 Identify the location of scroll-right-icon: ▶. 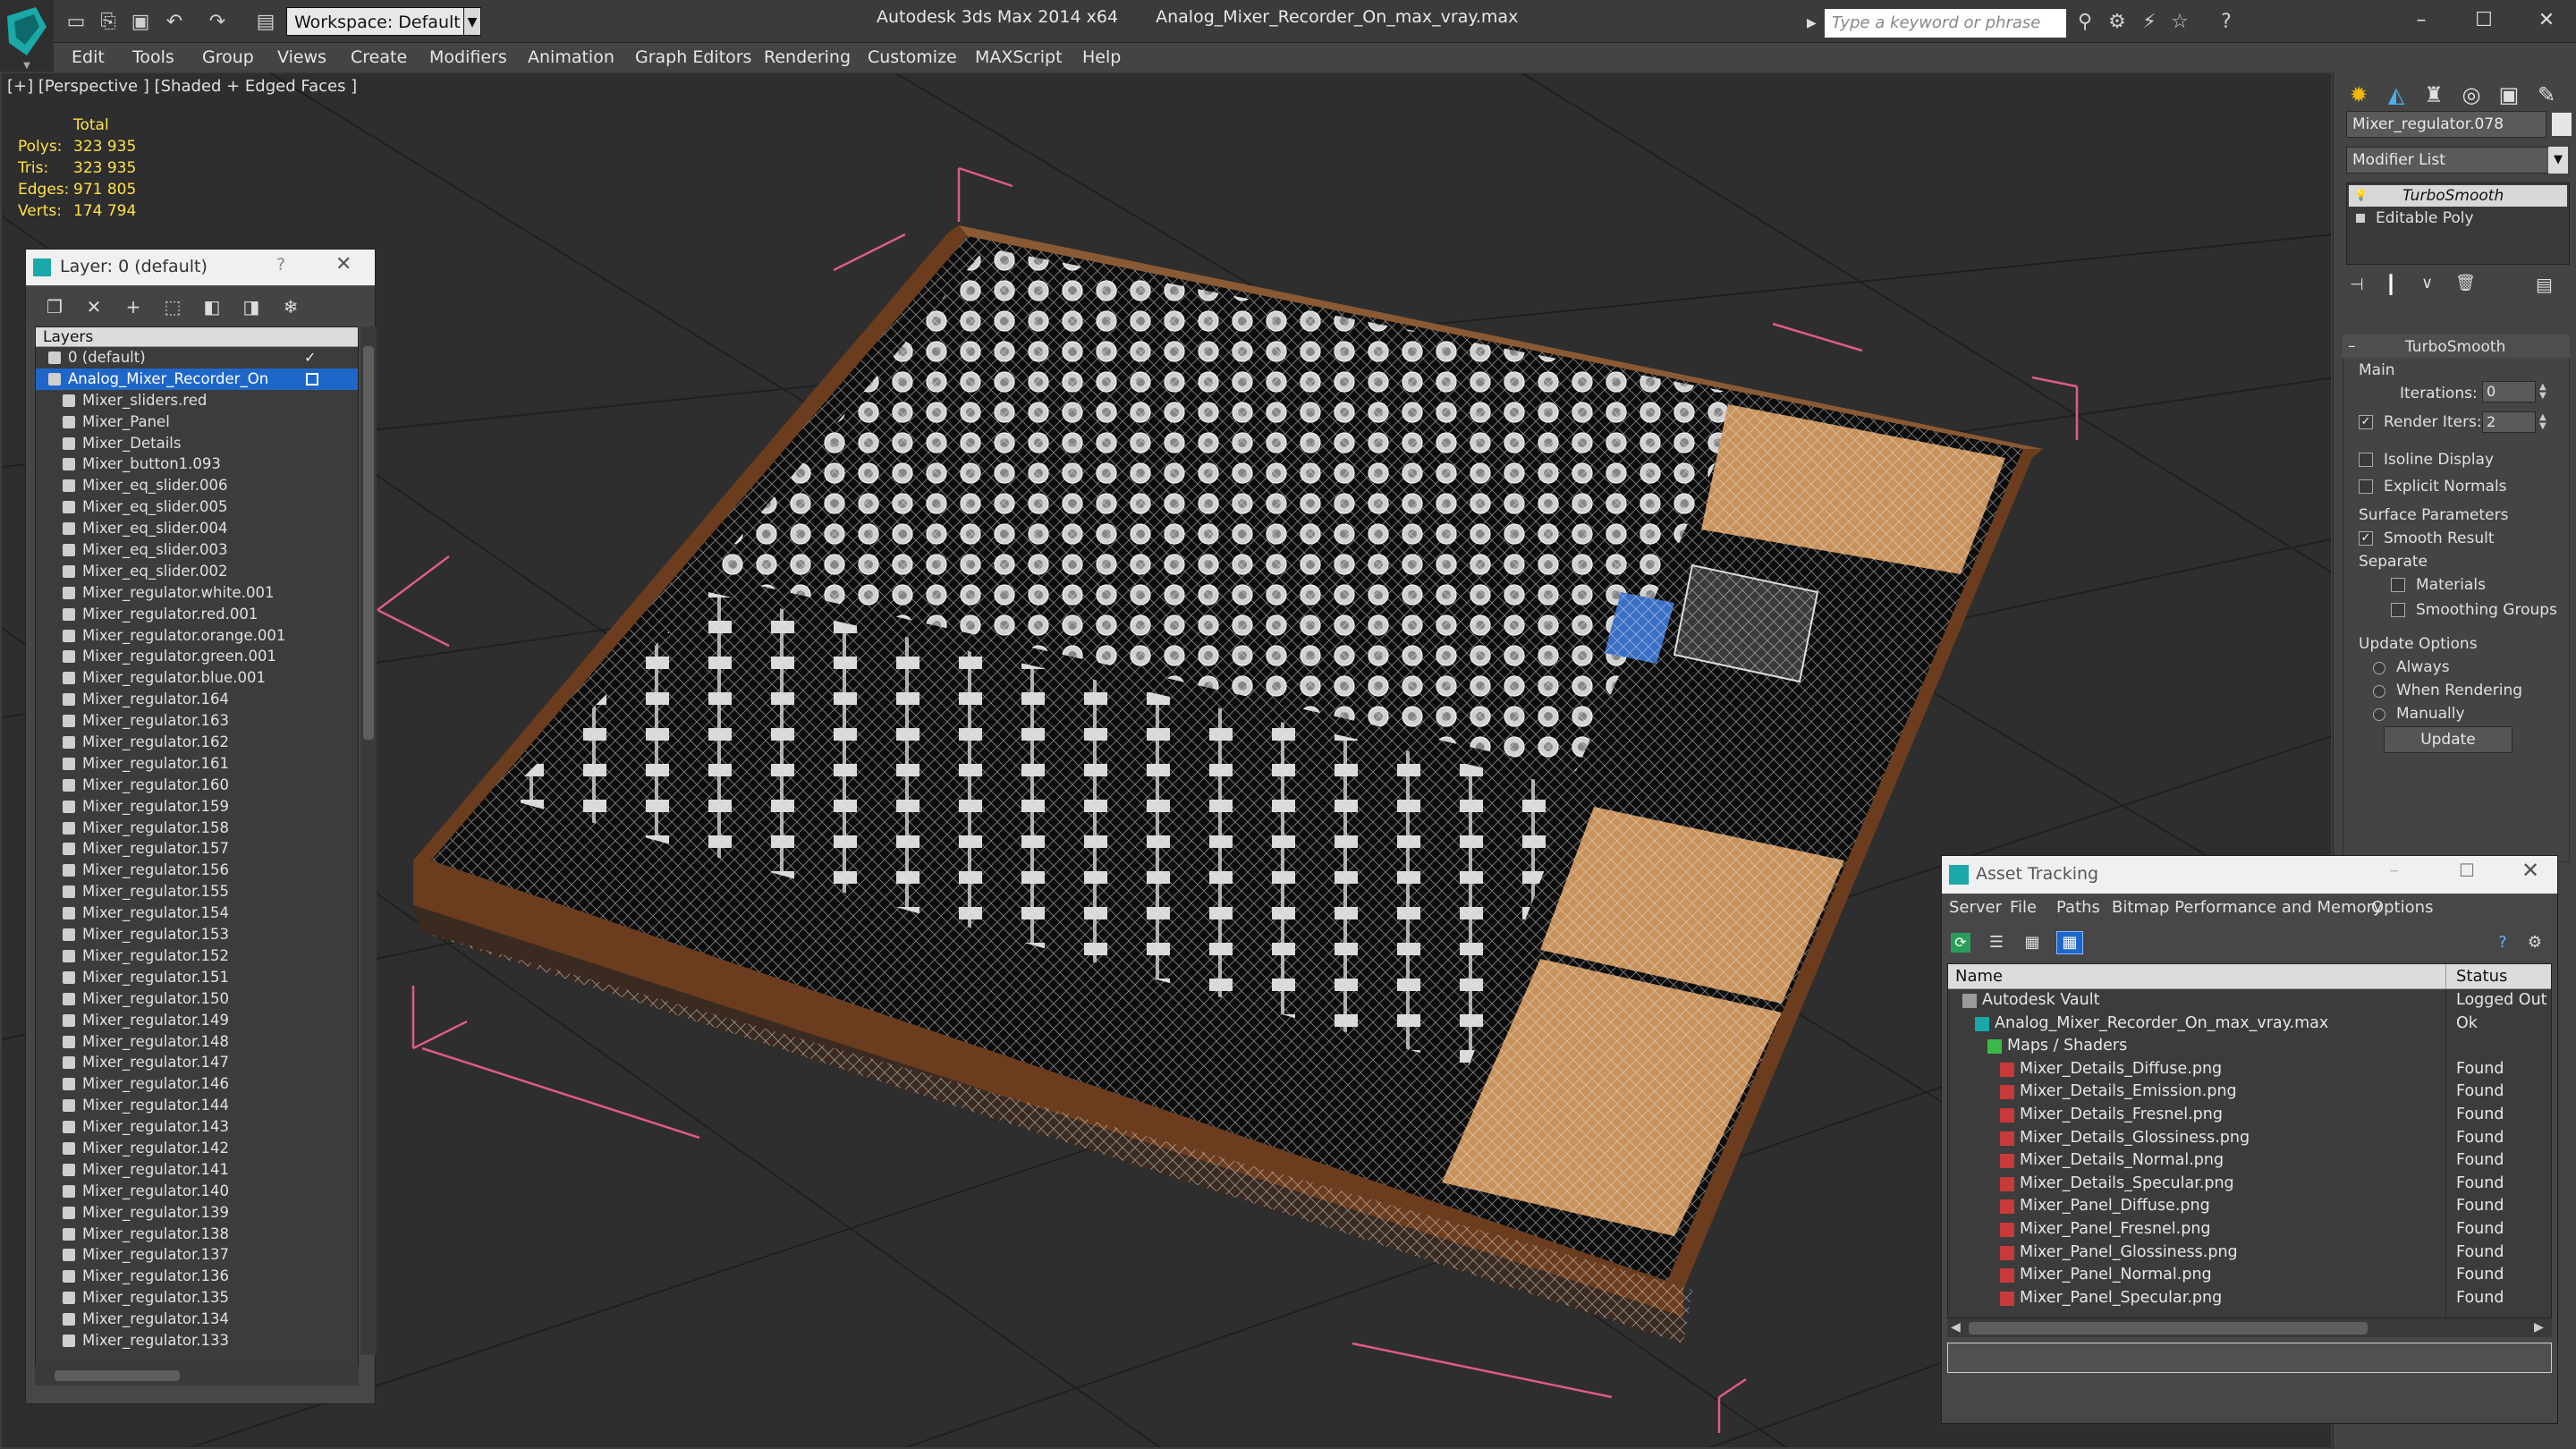
(2539, 1327).